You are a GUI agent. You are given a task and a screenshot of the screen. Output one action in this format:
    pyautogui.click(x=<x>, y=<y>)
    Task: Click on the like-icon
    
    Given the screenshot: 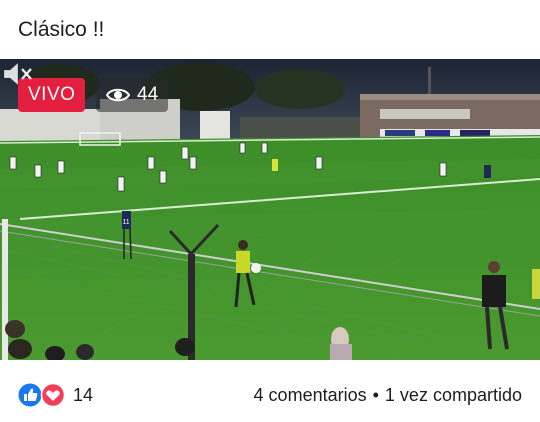 What is the action you would take?
    pyautogui.click(x=30, y=395)
    